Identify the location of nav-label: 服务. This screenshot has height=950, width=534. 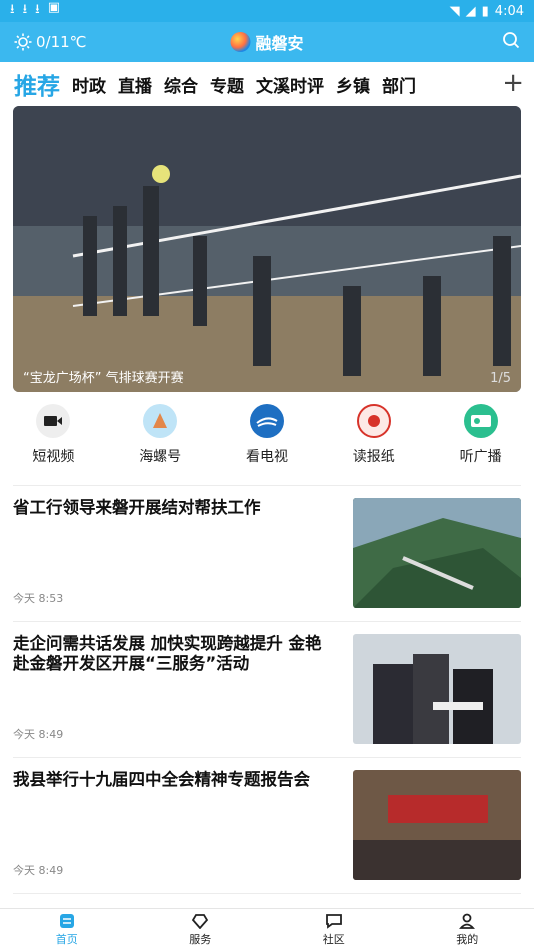
(200, 939).